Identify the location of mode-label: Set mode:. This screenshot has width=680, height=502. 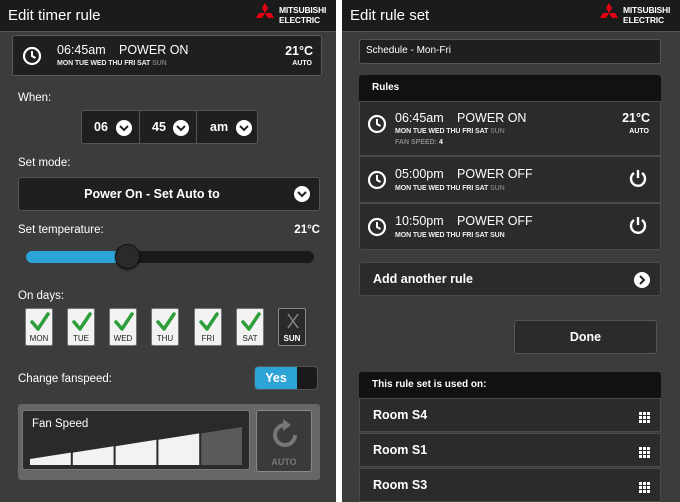
(44, 163).